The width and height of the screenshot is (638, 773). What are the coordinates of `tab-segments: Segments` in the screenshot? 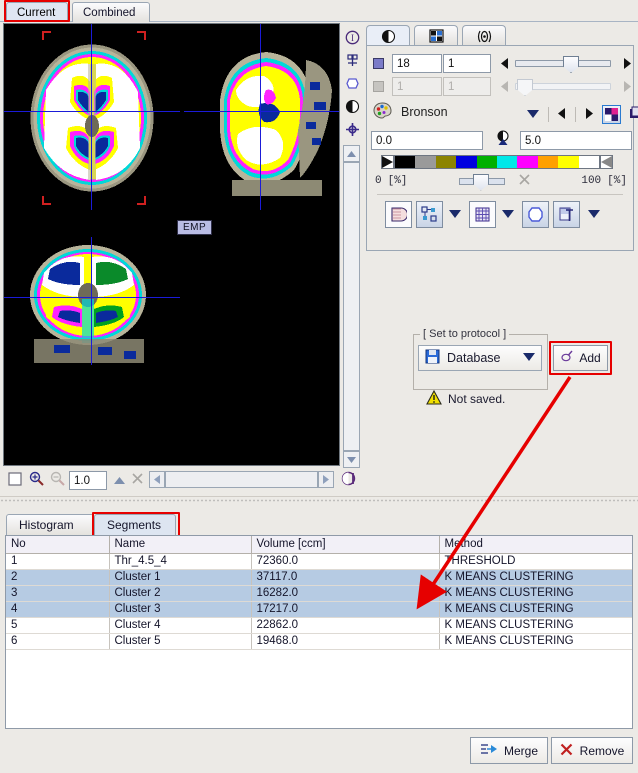 It's located at (135, 524).